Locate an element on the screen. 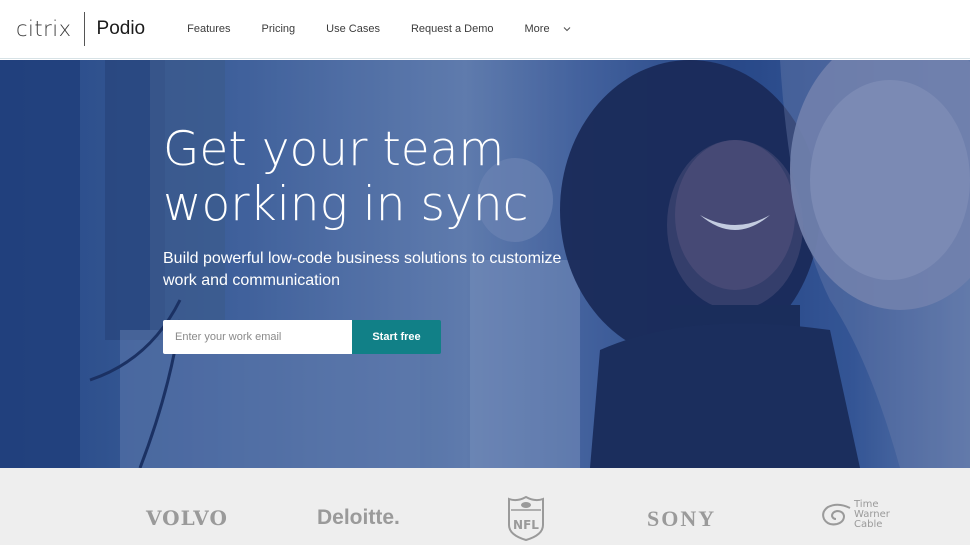 Image resolution: width=970 pixels, height=545 pixels. deloitte-logo: Deloitte. is located at coordinates (358, 517).